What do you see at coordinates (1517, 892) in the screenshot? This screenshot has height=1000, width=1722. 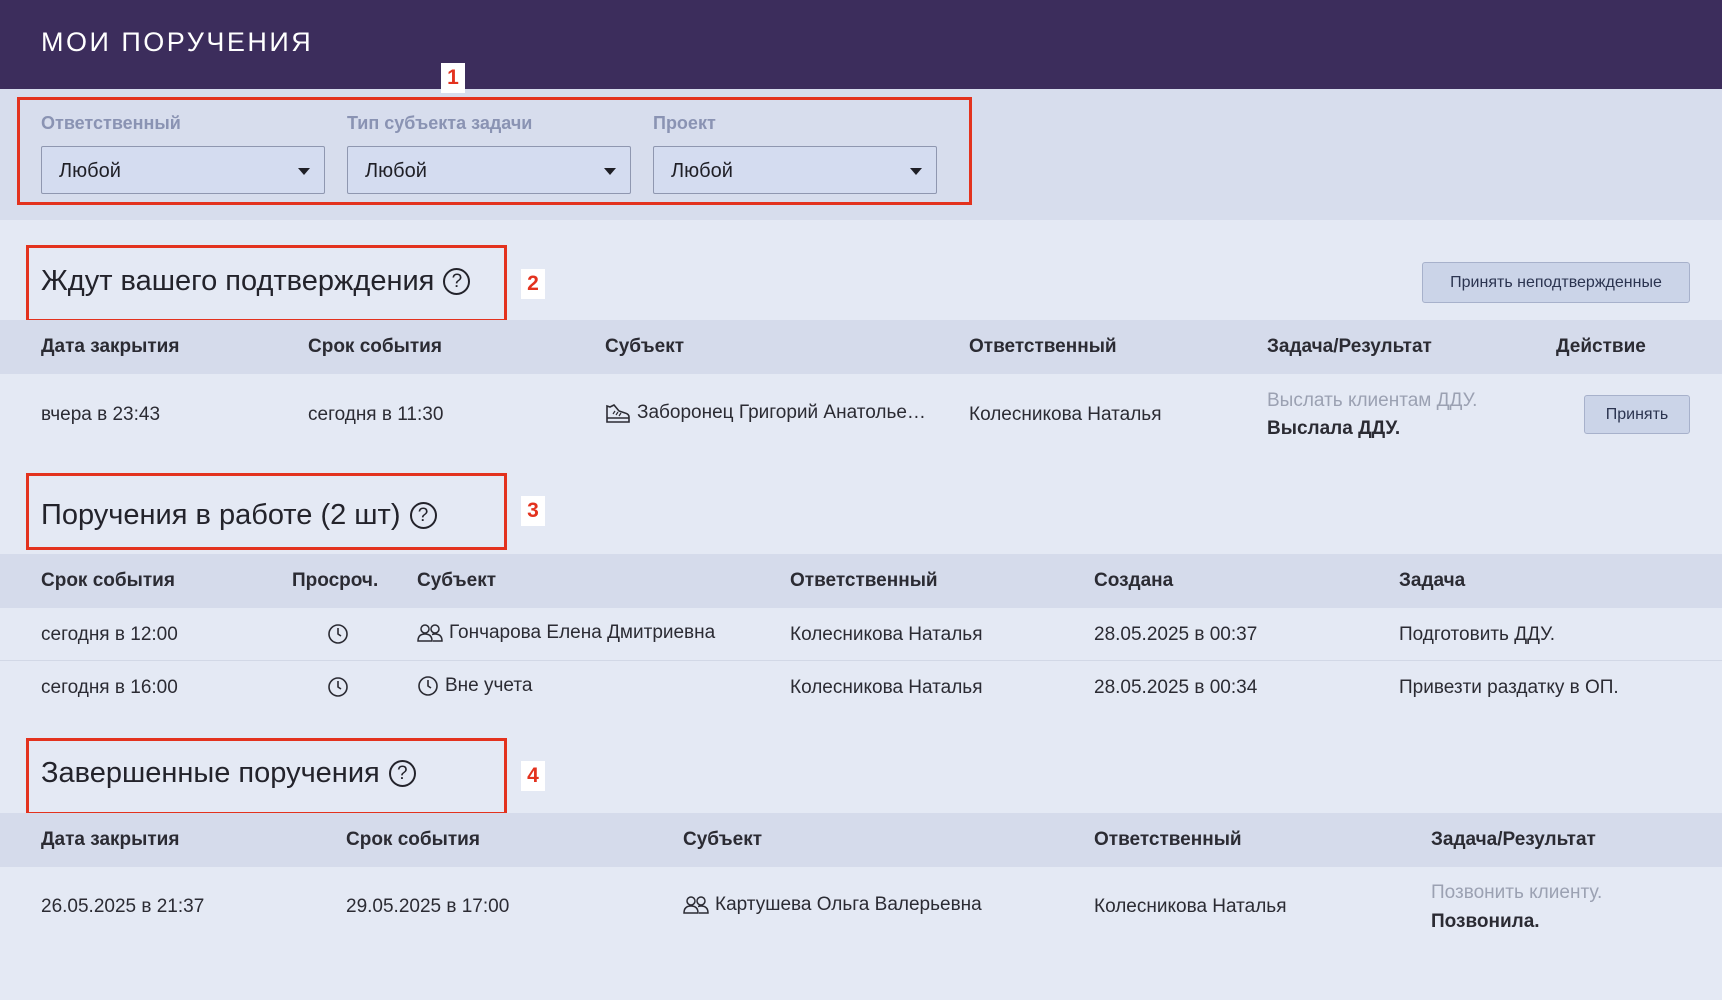 I see `task-text: Позвонить клиенту.` at bounding box center [1517, 892].